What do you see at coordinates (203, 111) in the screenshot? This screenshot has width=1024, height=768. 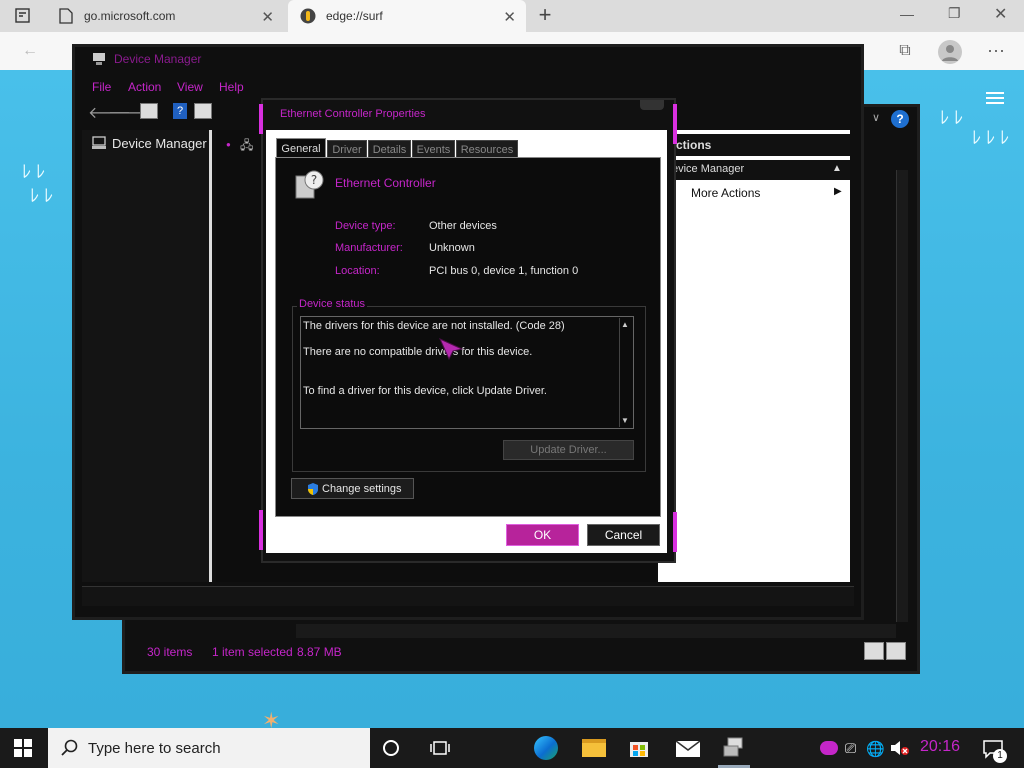 I see `view-toolbar-icon` at bounding box center [203, 111].